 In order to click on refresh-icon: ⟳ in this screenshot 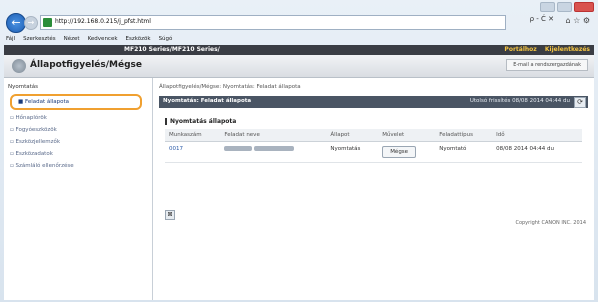, I will do `click(580, 102)`.